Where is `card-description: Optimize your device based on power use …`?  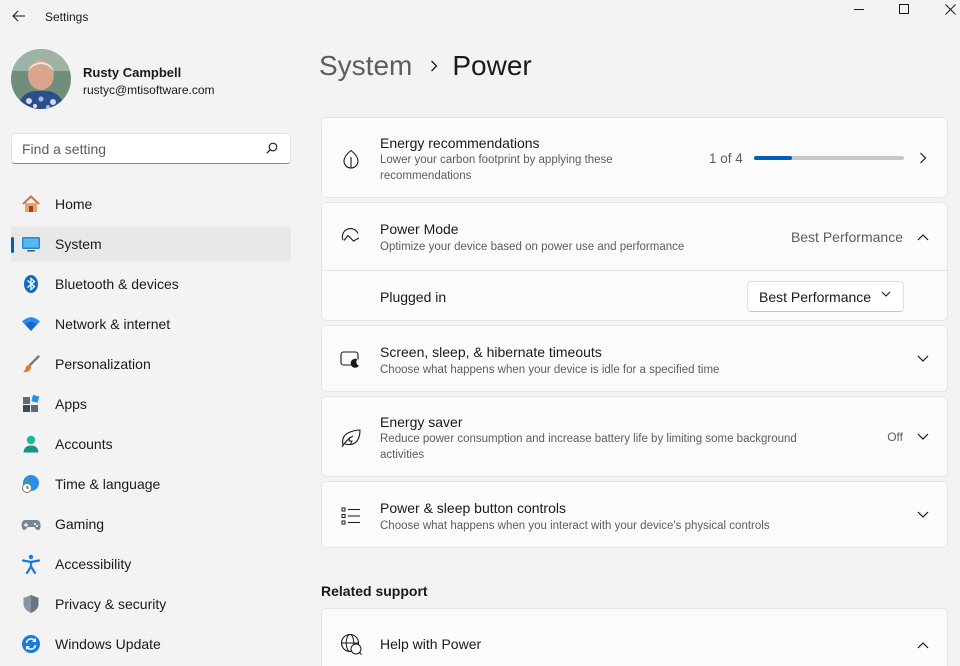
card-description: Optimize your device based on power use … is located at coordinates (532, 247).